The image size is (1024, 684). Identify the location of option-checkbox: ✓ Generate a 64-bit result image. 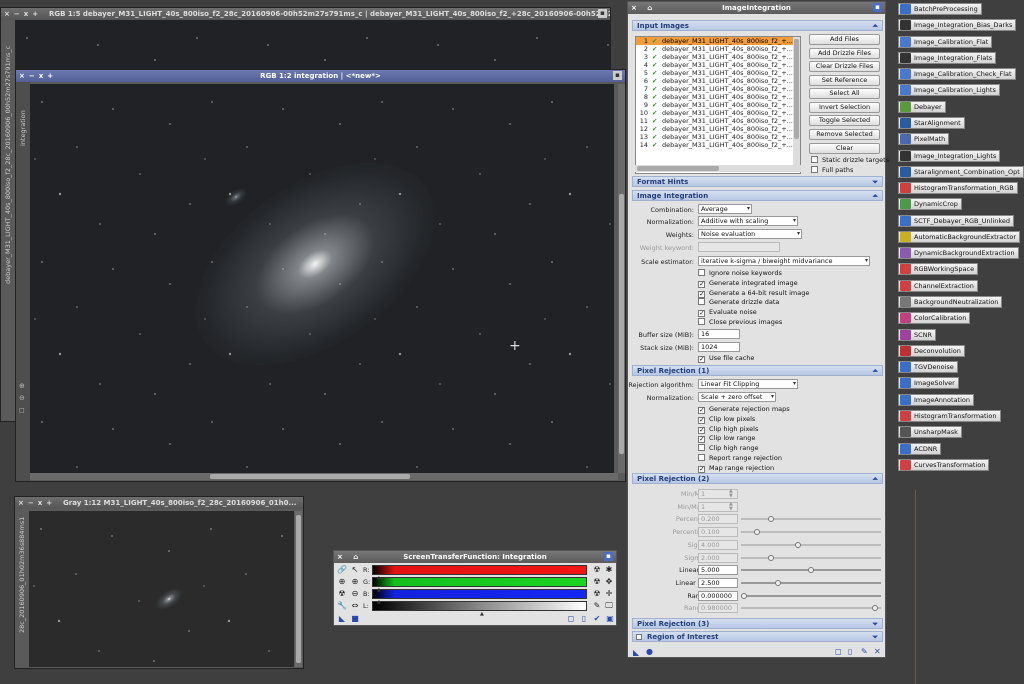
(753, 293).